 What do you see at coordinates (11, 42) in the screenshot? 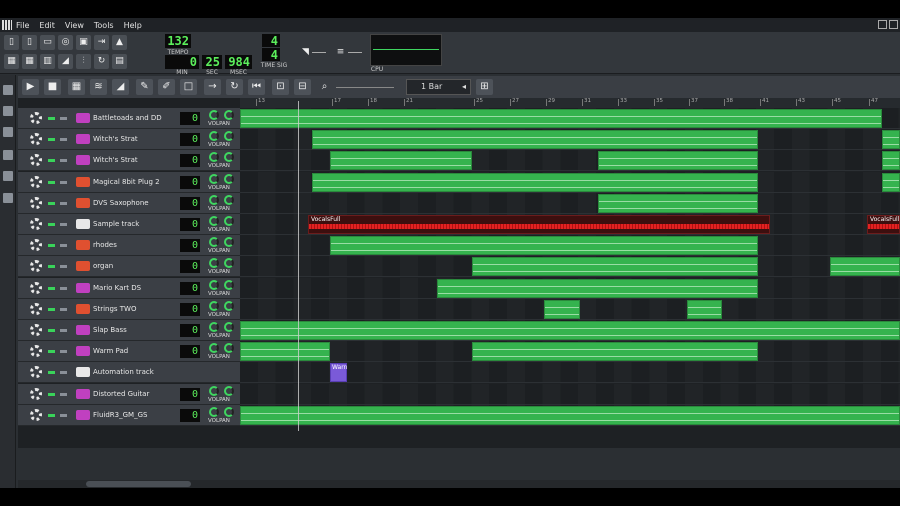
I see `new-project-icon: ▯` at bounding box center [11, 42].